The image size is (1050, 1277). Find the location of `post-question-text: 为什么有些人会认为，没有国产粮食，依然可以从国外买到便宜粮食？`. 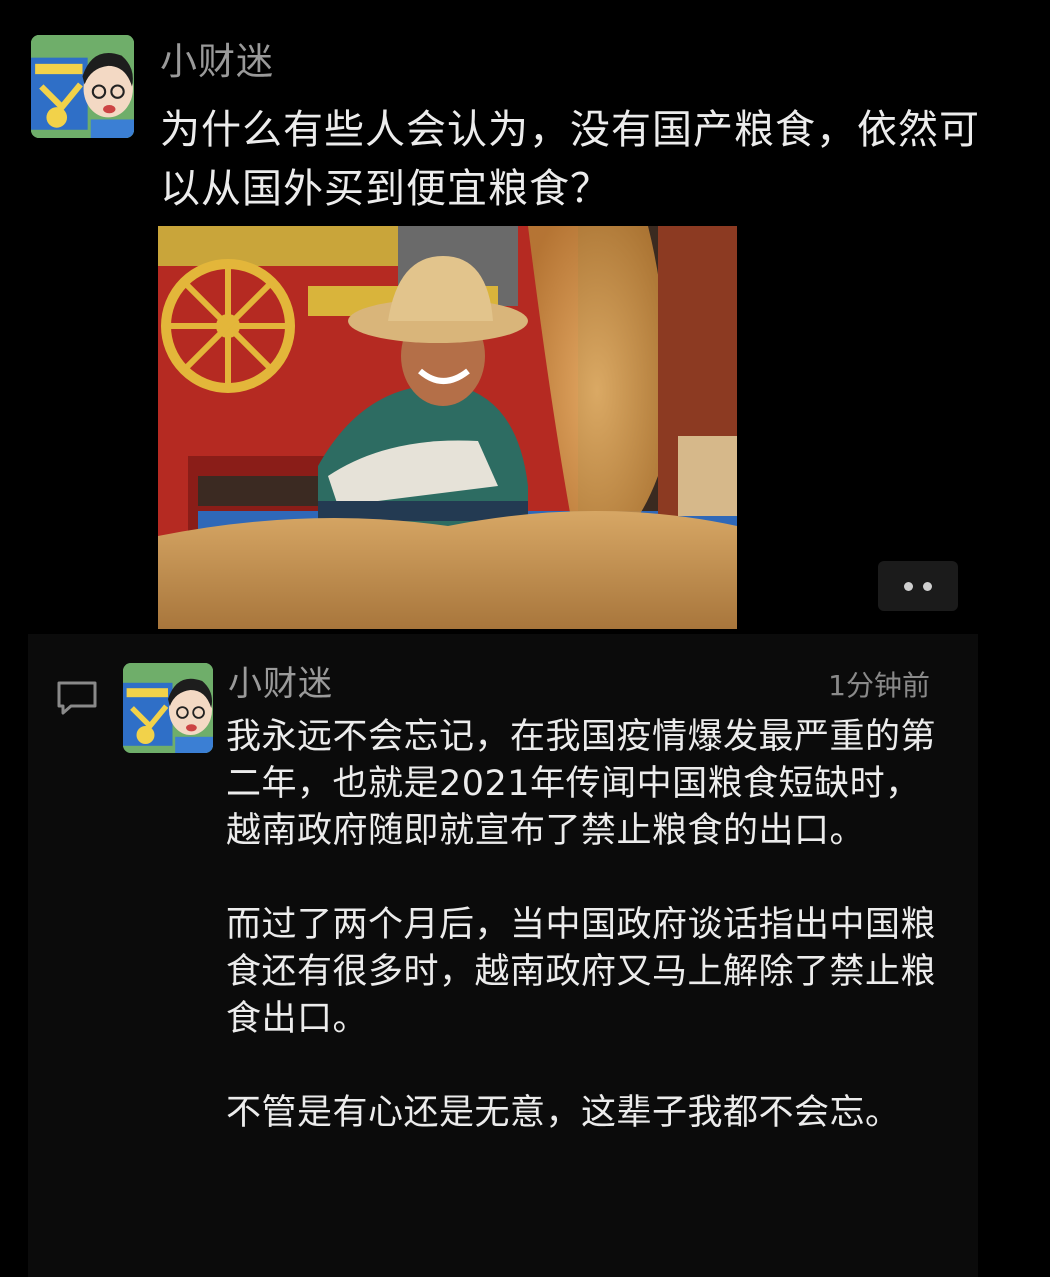

post-question-text: 为什么有些人会认为，没有国产粮食，依然可以从国外买到便宜粮食？ is located at coordinates (570, 159).